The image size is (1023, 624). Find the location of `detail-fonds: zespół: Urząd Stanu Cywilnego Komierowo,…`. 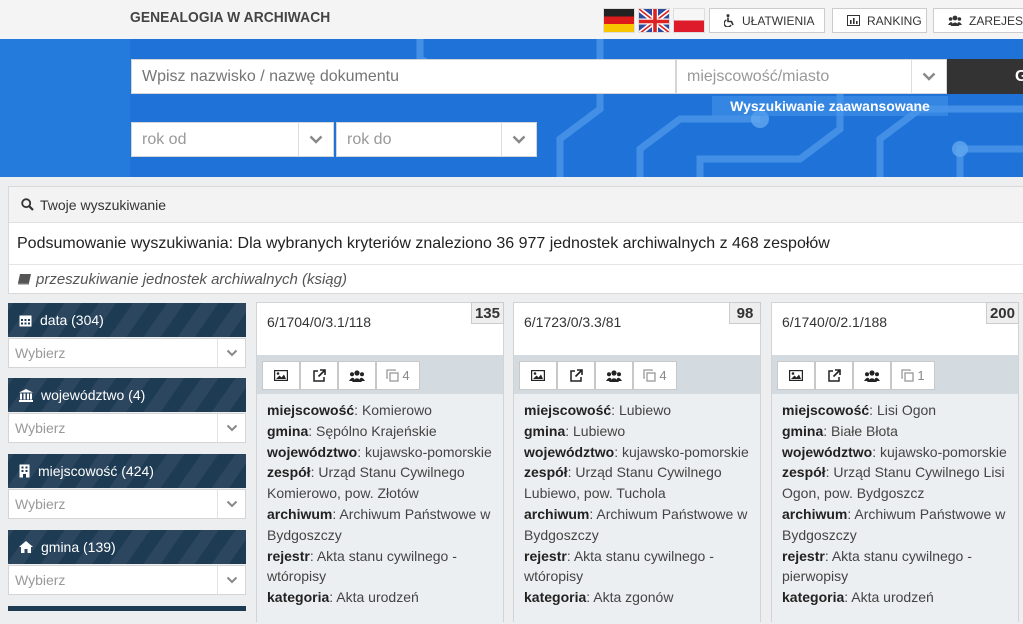

detail-fonds: zespół: Urząd Stanu Cywilnego Komierowo,… is located at coordinates (366, 483).